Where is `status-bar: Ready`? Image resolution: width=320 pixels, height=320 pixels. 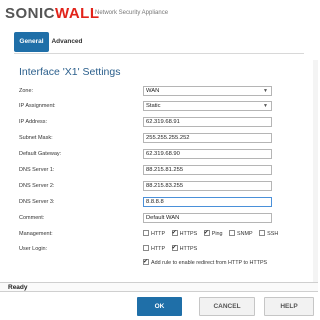 status-bar: Ready is located at coordinates (159, 287).